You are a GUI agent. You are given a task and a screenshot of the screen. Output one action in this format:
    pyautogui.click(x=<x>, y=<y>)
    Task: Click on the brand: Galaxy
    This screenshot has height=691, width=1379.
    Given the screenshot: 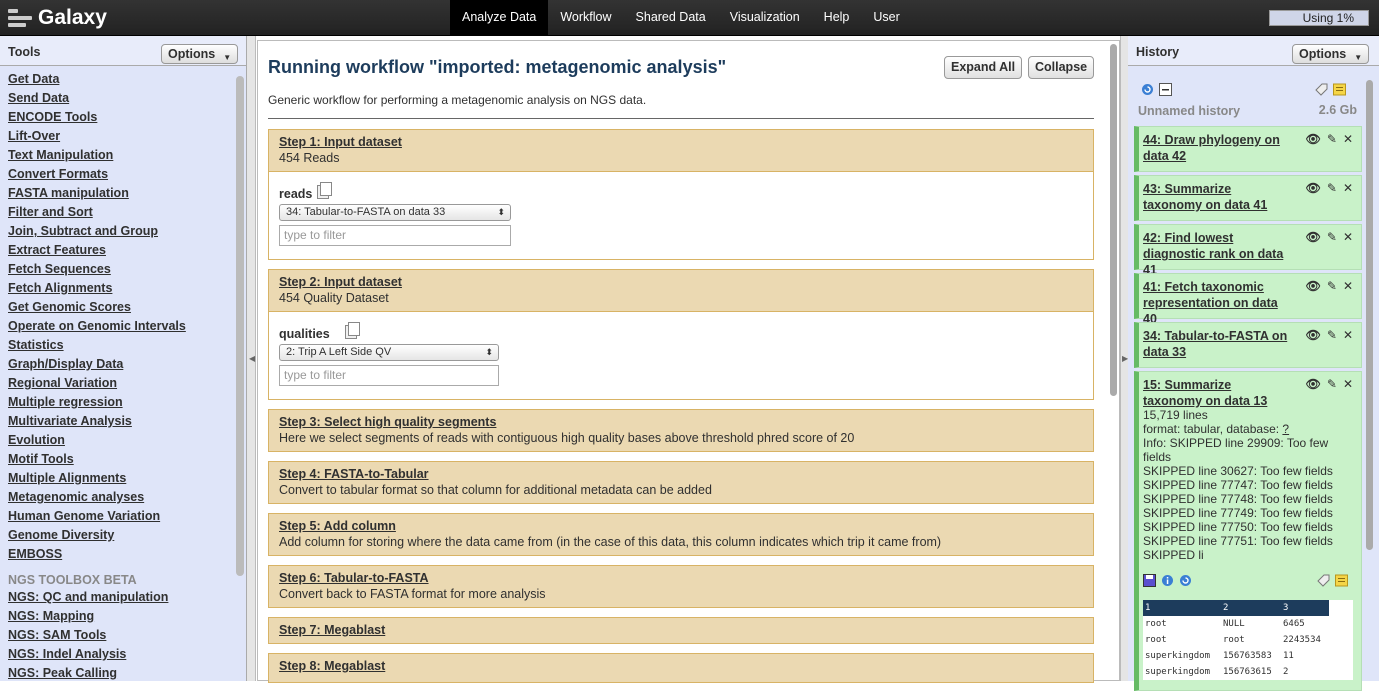 What is the action you would take?
    pyautogui.click(x=57, y=18)
    